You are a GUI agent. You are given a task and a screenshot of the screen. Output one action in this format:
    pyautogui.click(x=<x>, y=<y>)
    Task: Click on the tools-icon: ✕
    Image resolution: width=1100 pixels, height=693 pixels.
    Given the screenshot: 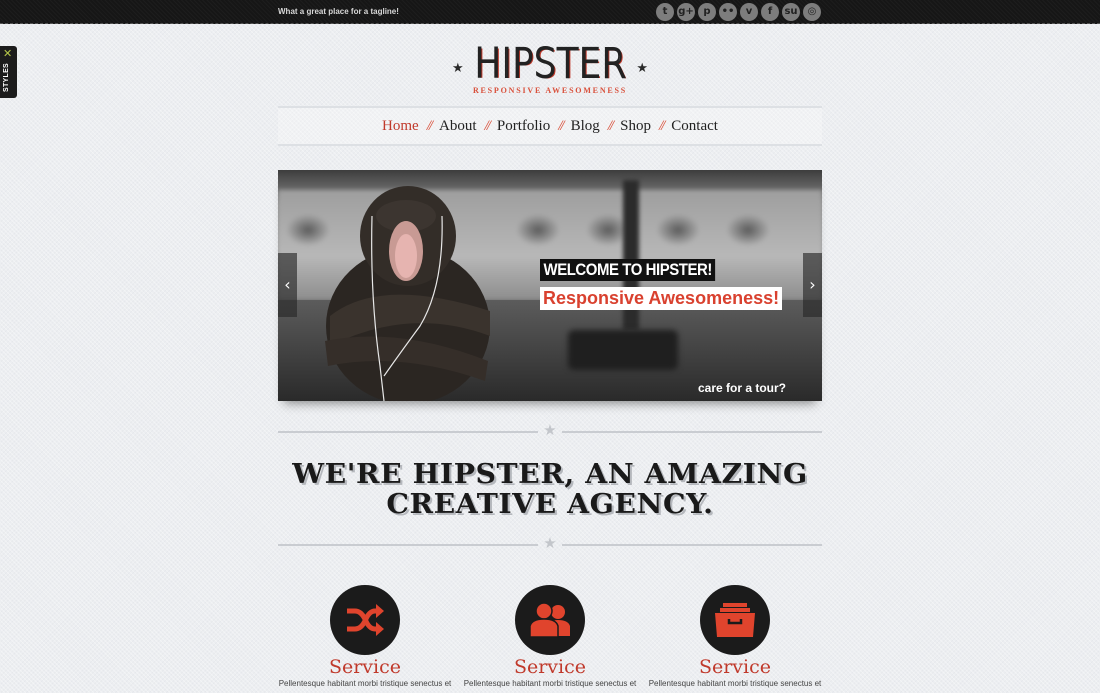 What is the action you would take?
    pyautogui.click(x=8, y=54)
    